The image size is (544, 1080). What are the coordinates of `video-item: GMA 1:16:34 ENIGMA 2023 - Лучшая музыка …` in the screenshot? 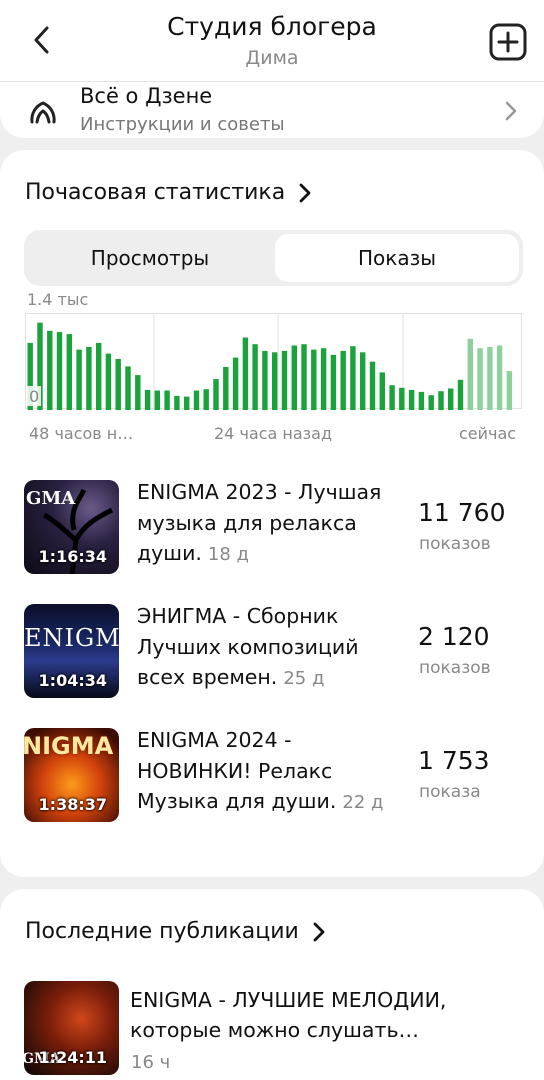 It's located at (274, 528).